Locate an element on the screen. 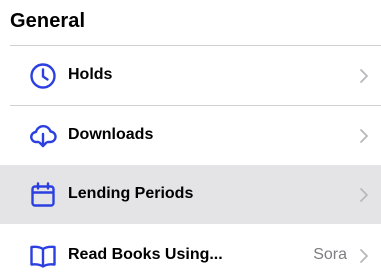 This screenshot has height=280, width=381. settings-item-label: Downloads is located at coordinates (111, 134).